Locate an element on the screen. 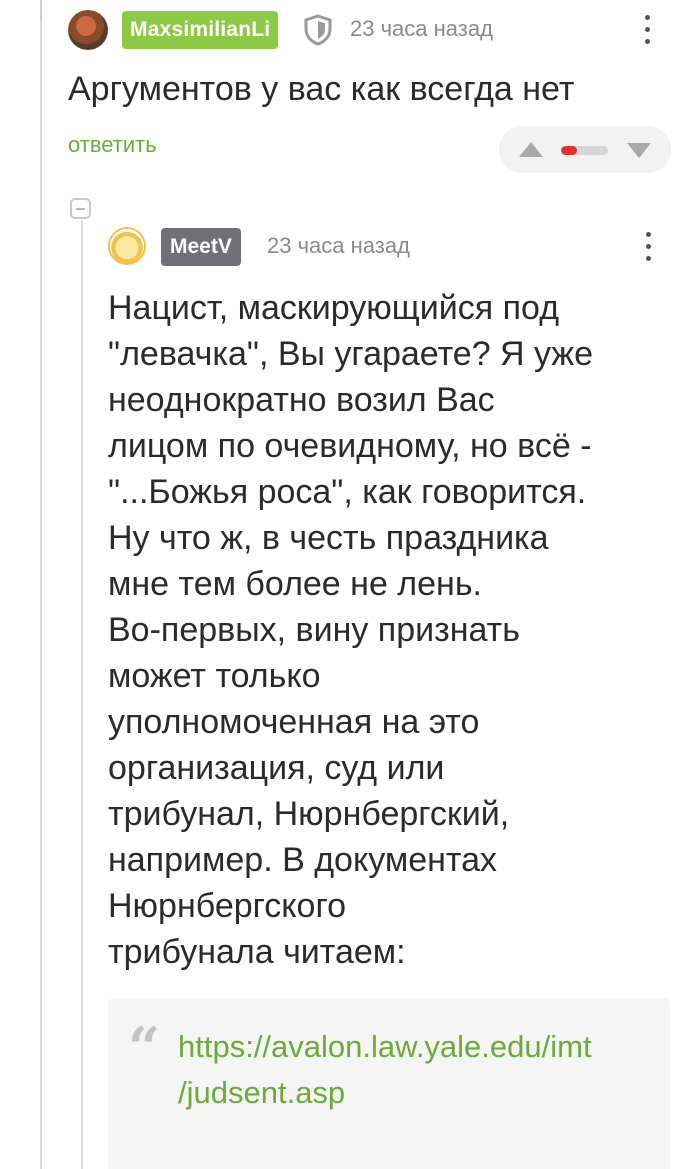 The height and width of the screenshot is (1169, 700). rating-bar is located at coordinates (584, 150).